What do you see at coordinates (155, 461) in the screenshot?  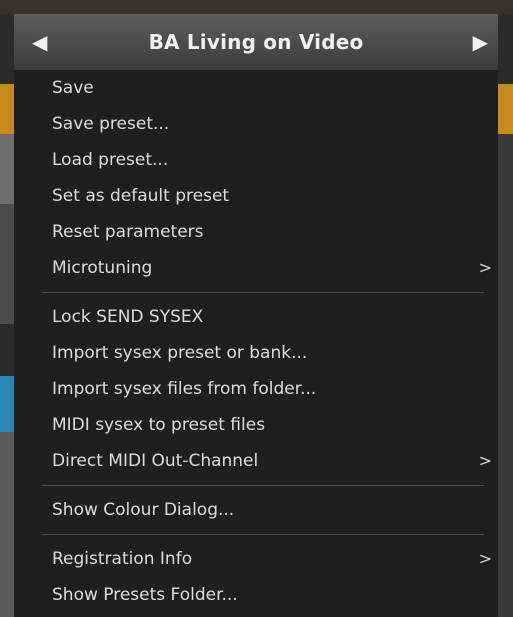 I see `menu-item-label: Direct MIDI Out-Channel` at bounding box center [155, 461].